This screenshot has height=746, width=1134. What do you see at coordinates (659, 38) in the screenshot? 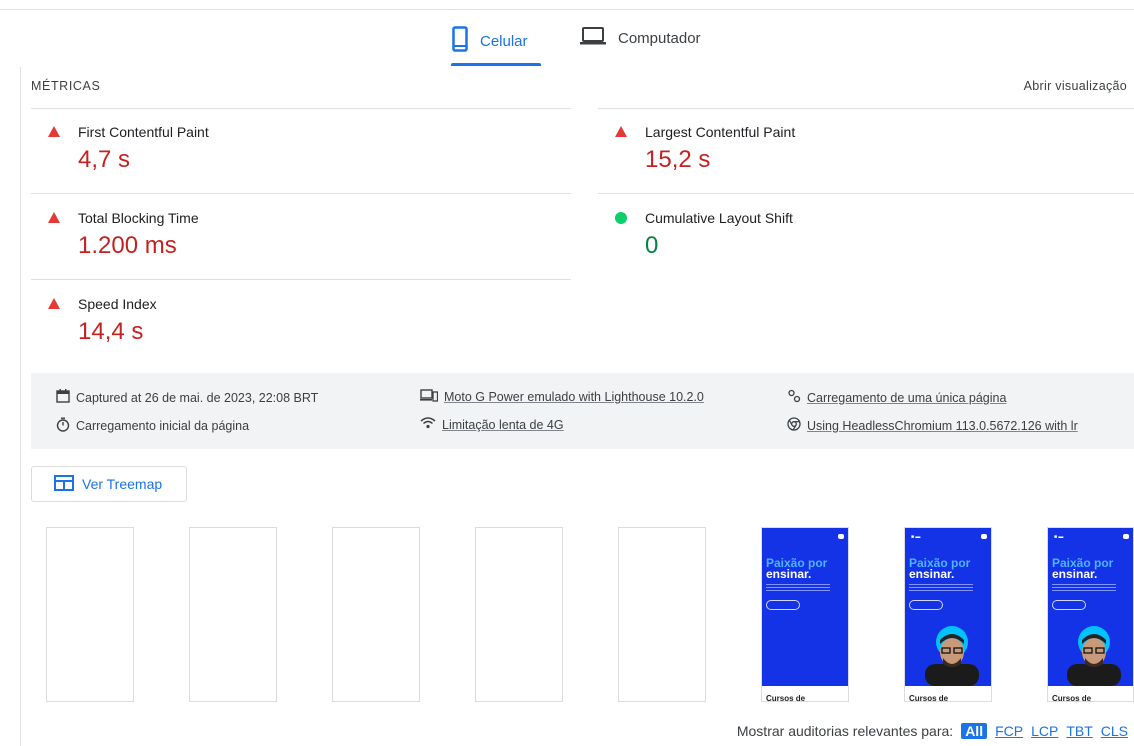
I see `tab-desktop-label: Computador` at bounding box center [659, 38].